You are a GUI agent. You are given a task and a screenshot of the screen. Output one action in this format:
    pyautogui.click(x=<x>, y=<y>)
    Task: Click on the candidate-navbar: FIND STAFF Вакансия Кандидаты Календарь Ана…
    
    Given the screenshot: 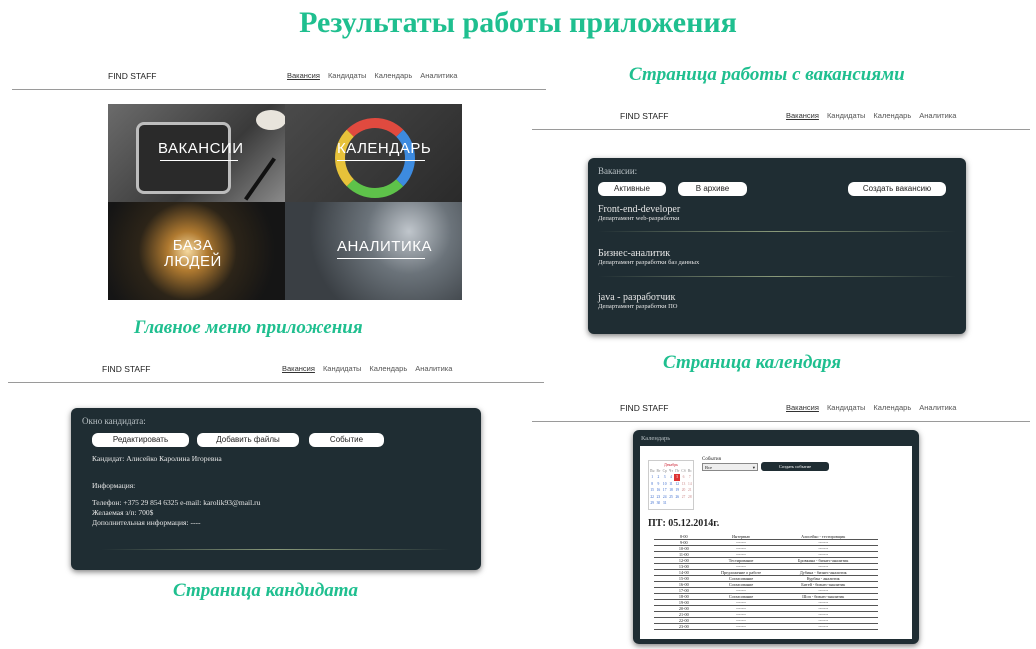 What is the action you would take?
    pyautogui.click(x=276, y=371)
    